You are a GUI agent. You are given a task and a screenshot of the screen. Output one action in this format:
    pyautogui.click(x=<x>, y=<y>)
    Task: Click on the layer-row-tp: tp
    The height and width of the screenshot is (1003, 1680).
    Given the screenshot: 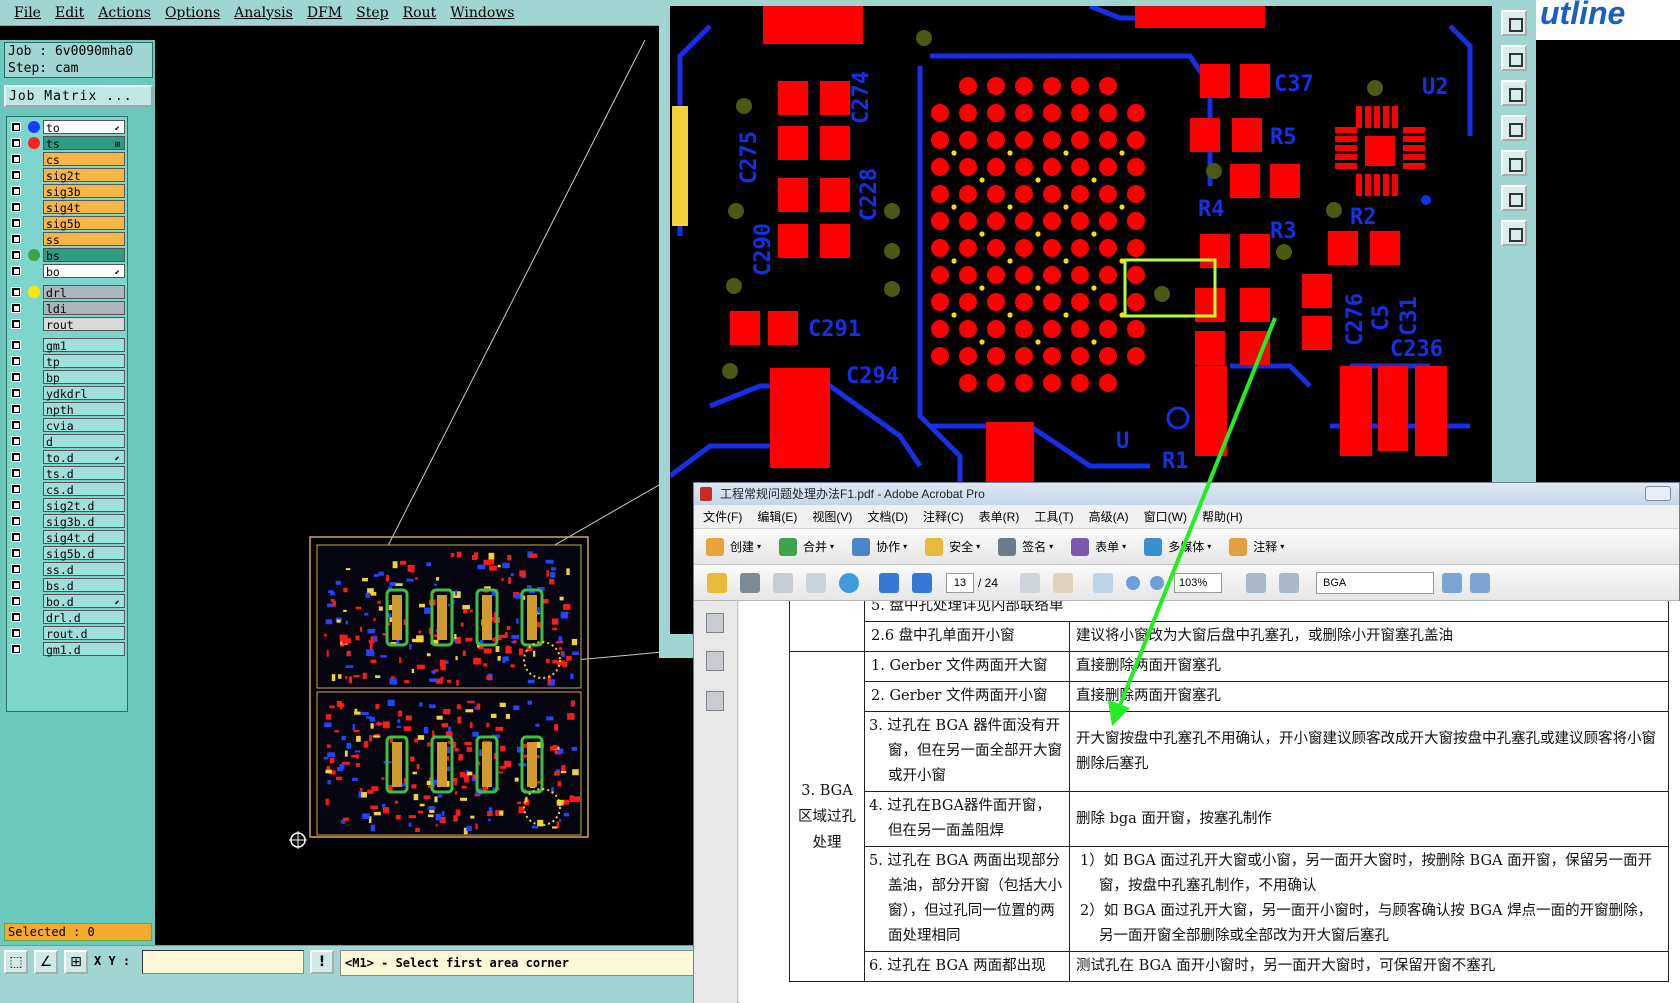 What is the action you would take?
    pyautogui.click(x=67, y=361)
    